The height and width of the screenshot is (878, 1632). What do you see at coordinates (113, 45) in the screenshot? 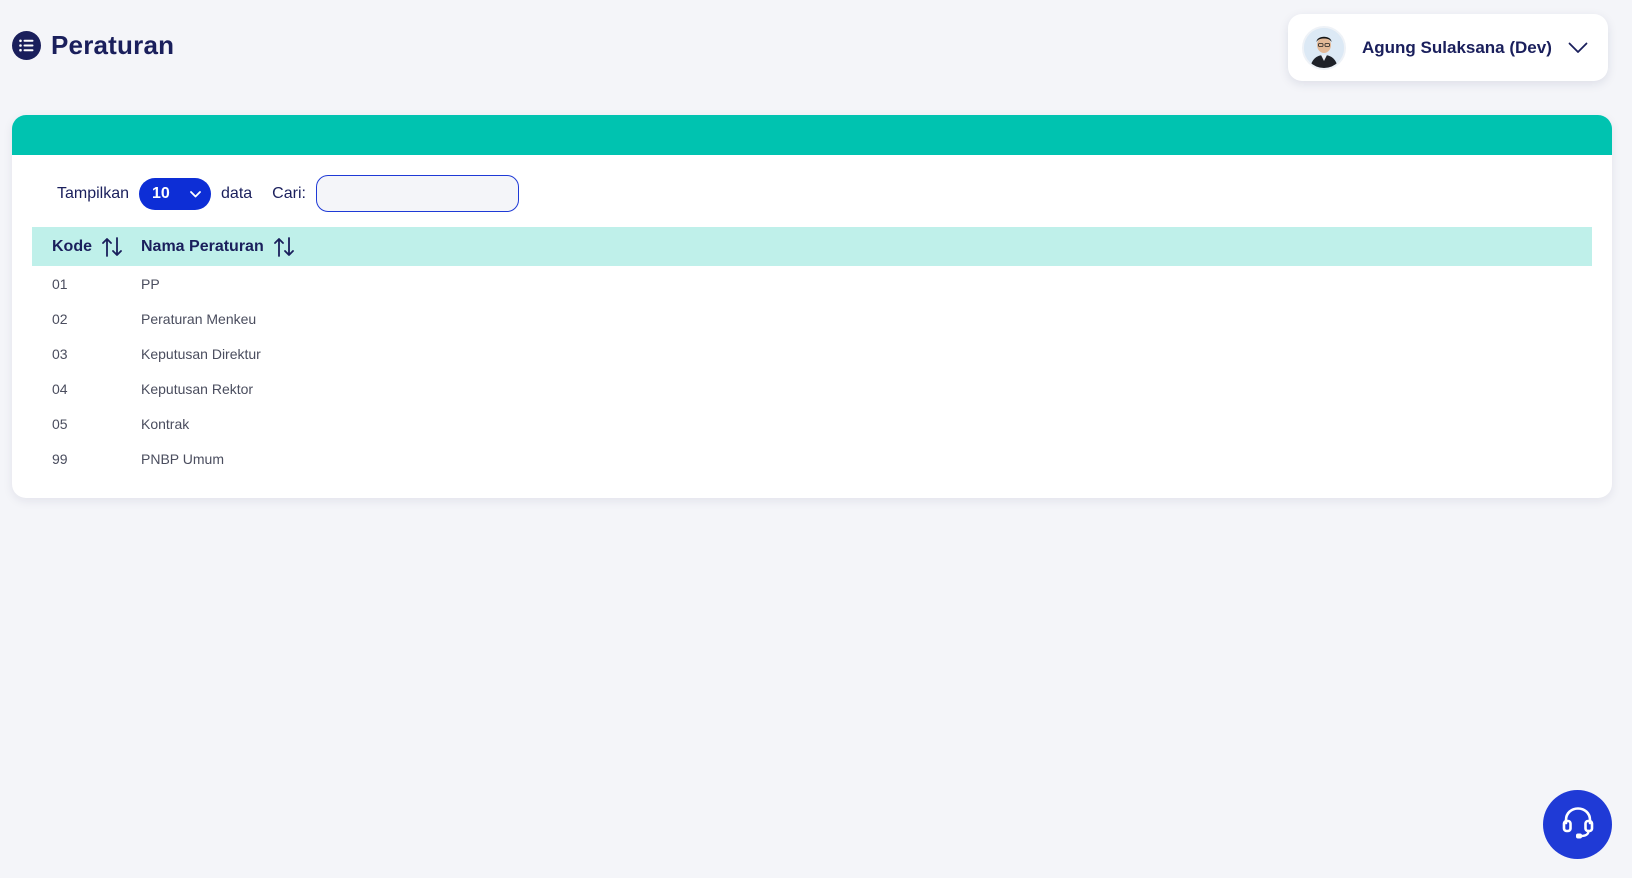
I see `page-title: Peraturan` at bounding box center [113, 45].